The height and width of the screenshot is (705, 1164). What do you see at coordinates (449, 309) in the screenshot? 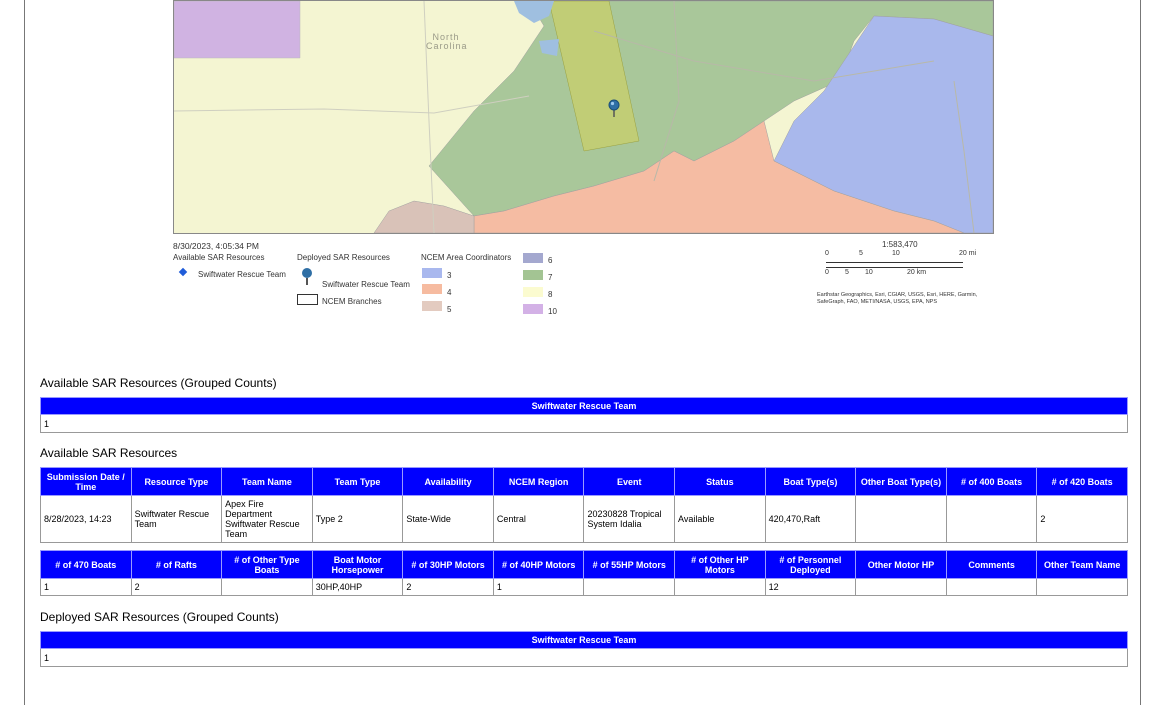
I see `area-5-label: 5` at bounding box center [449, 309].